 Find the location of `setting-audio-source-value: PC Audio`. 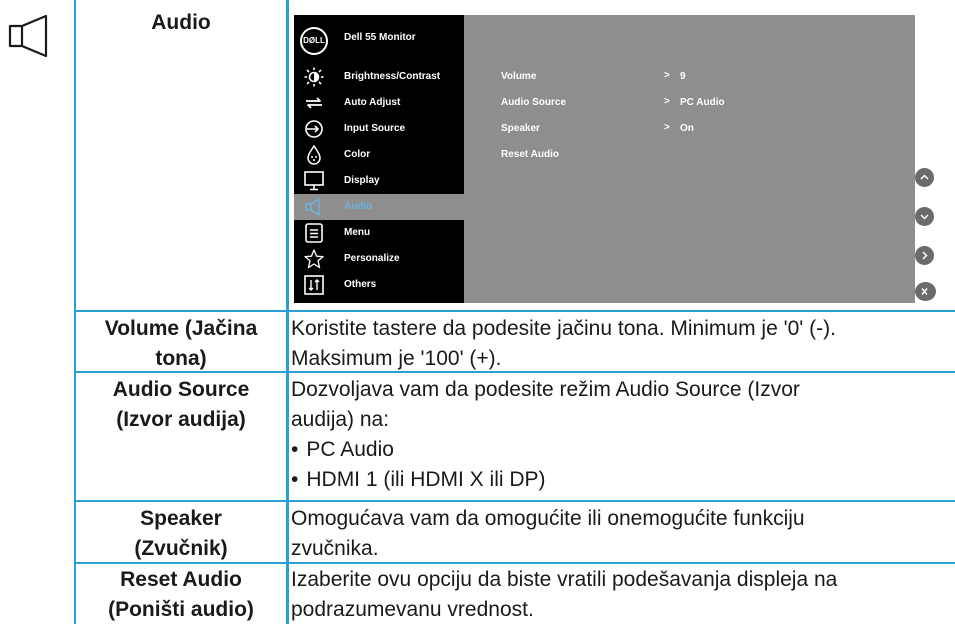

setting-audio-source-value: PC Audio is located at coordinates (702, 102).